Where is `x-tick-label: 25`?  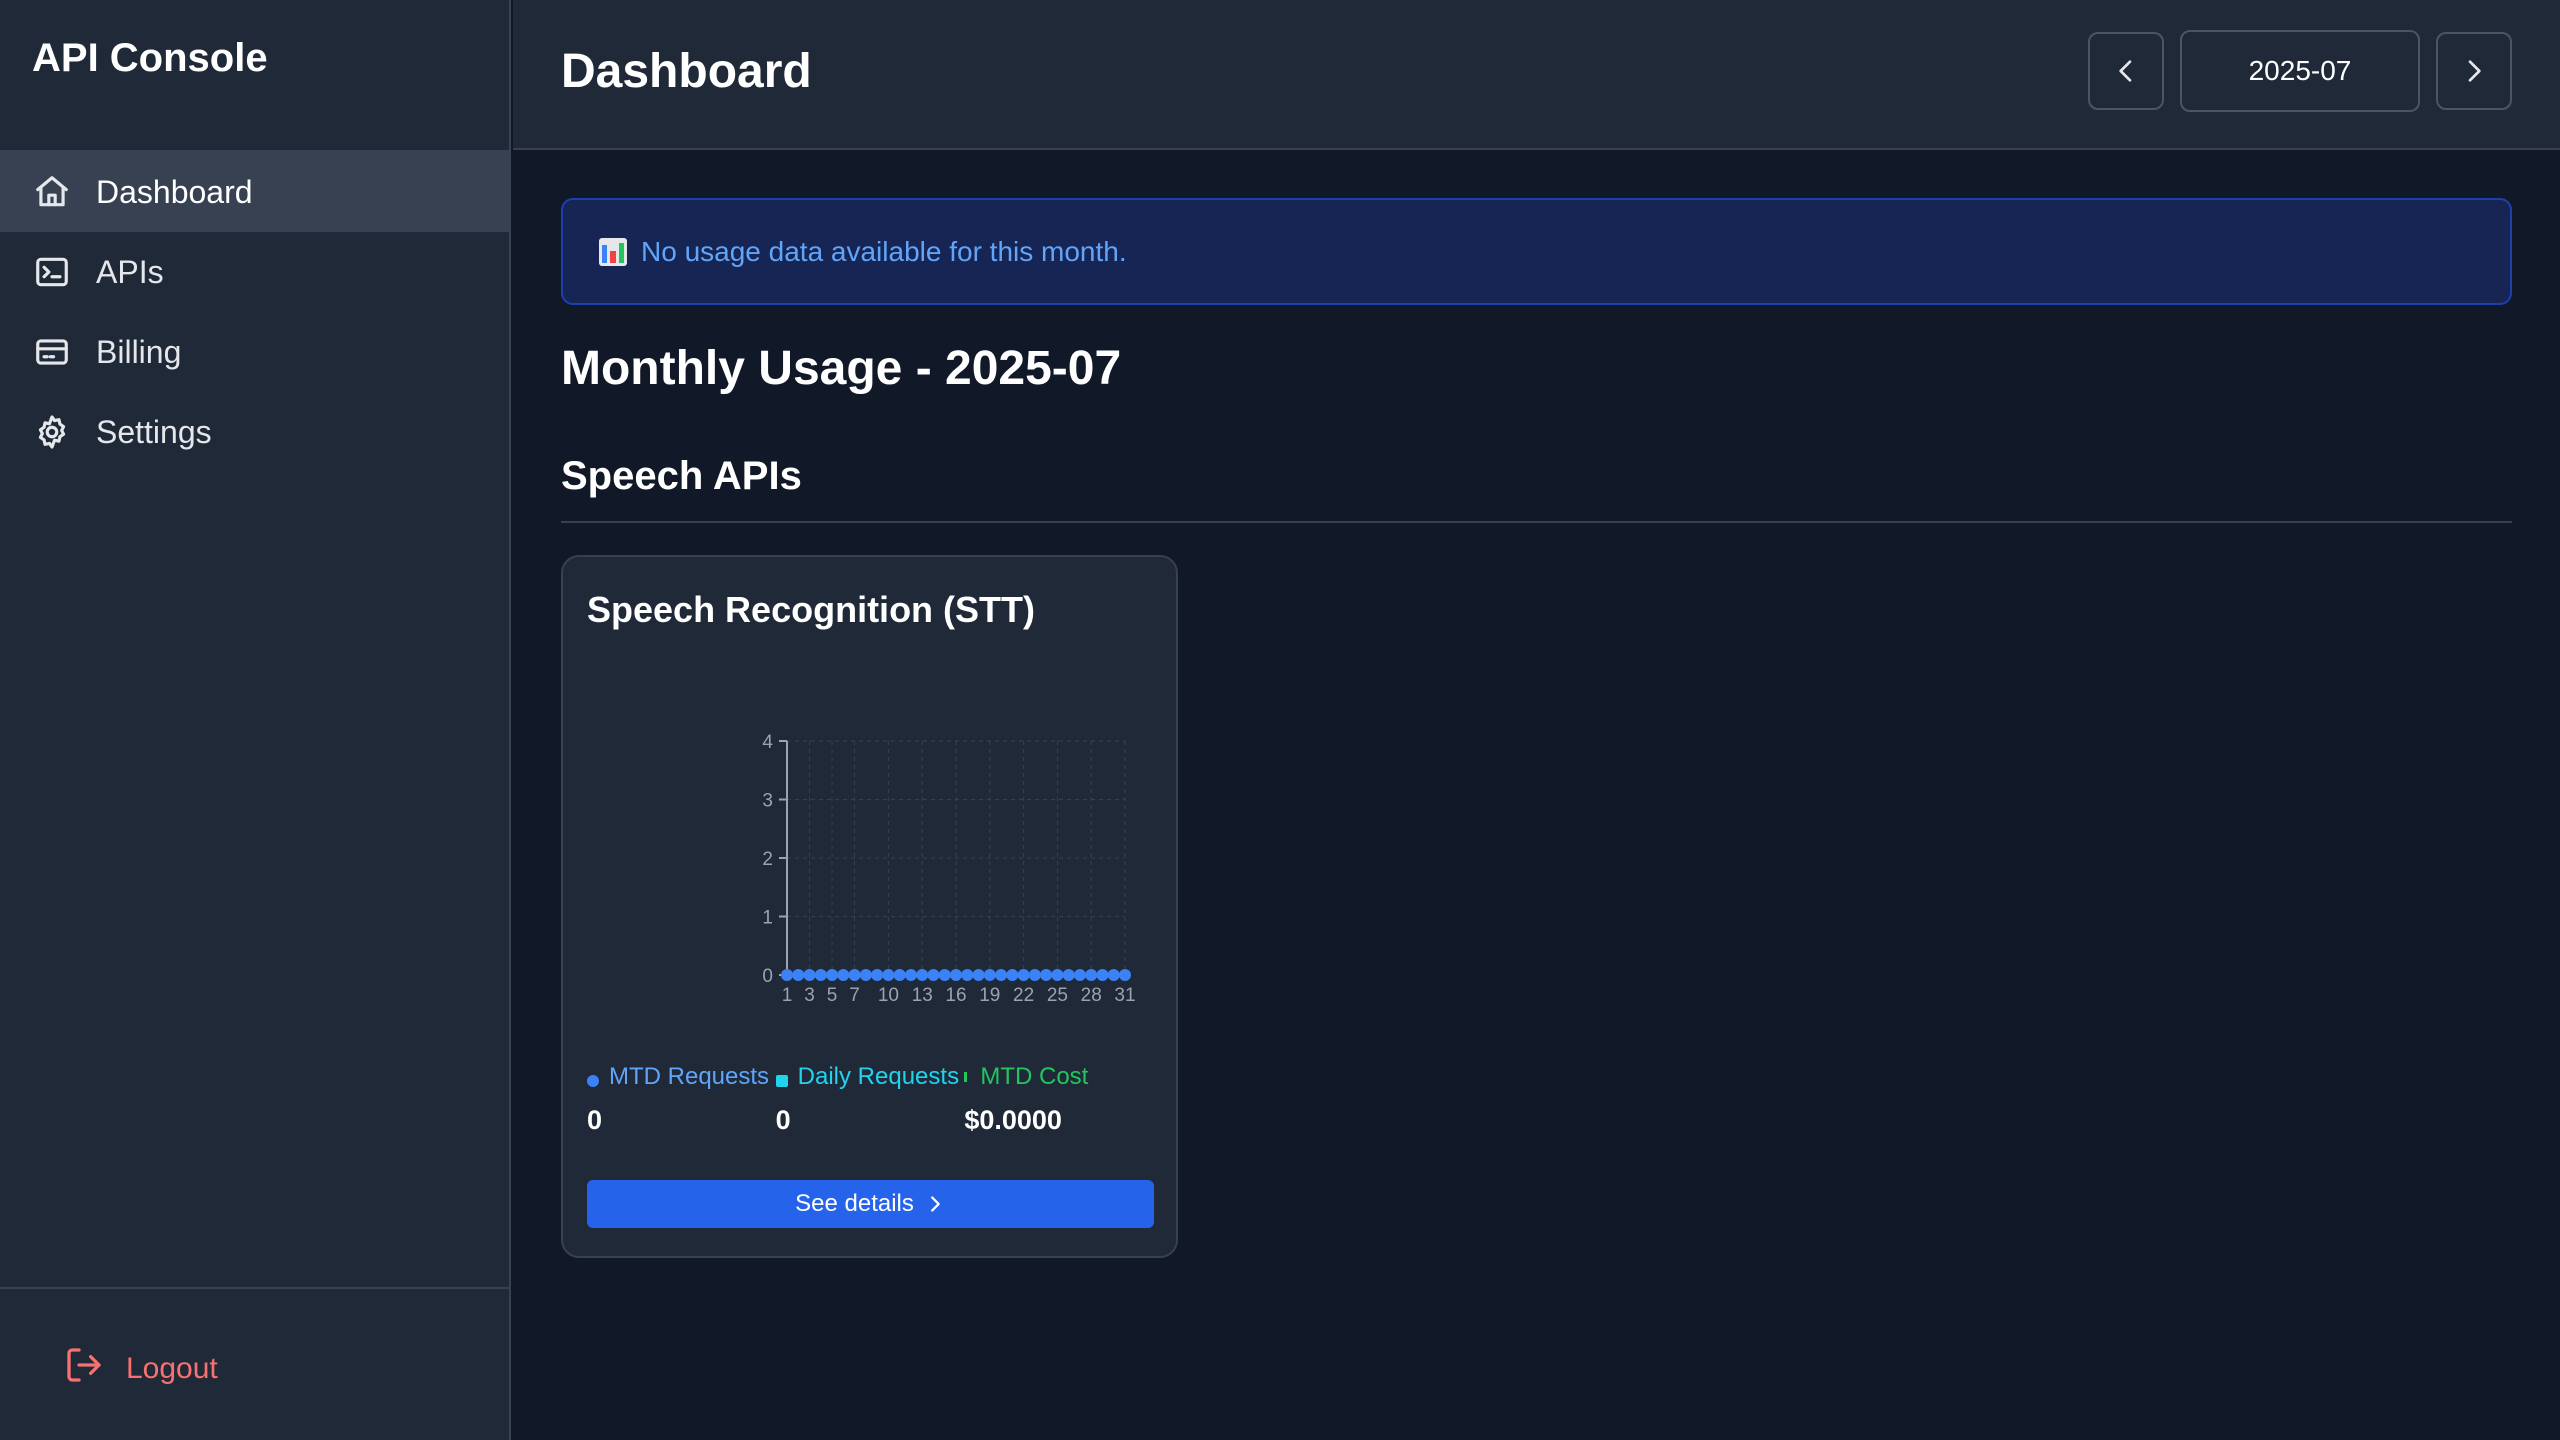
x-tick-label: 25 is located at coordinates (1057, 995).